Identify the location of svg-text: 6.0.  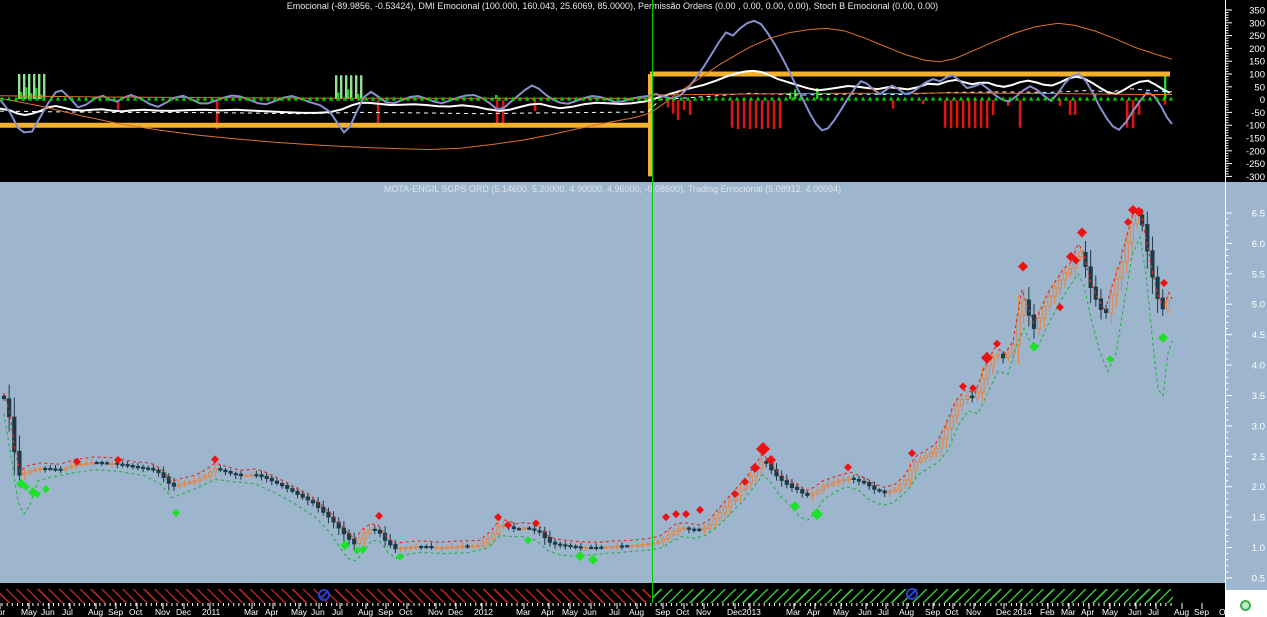
(1258, 244).